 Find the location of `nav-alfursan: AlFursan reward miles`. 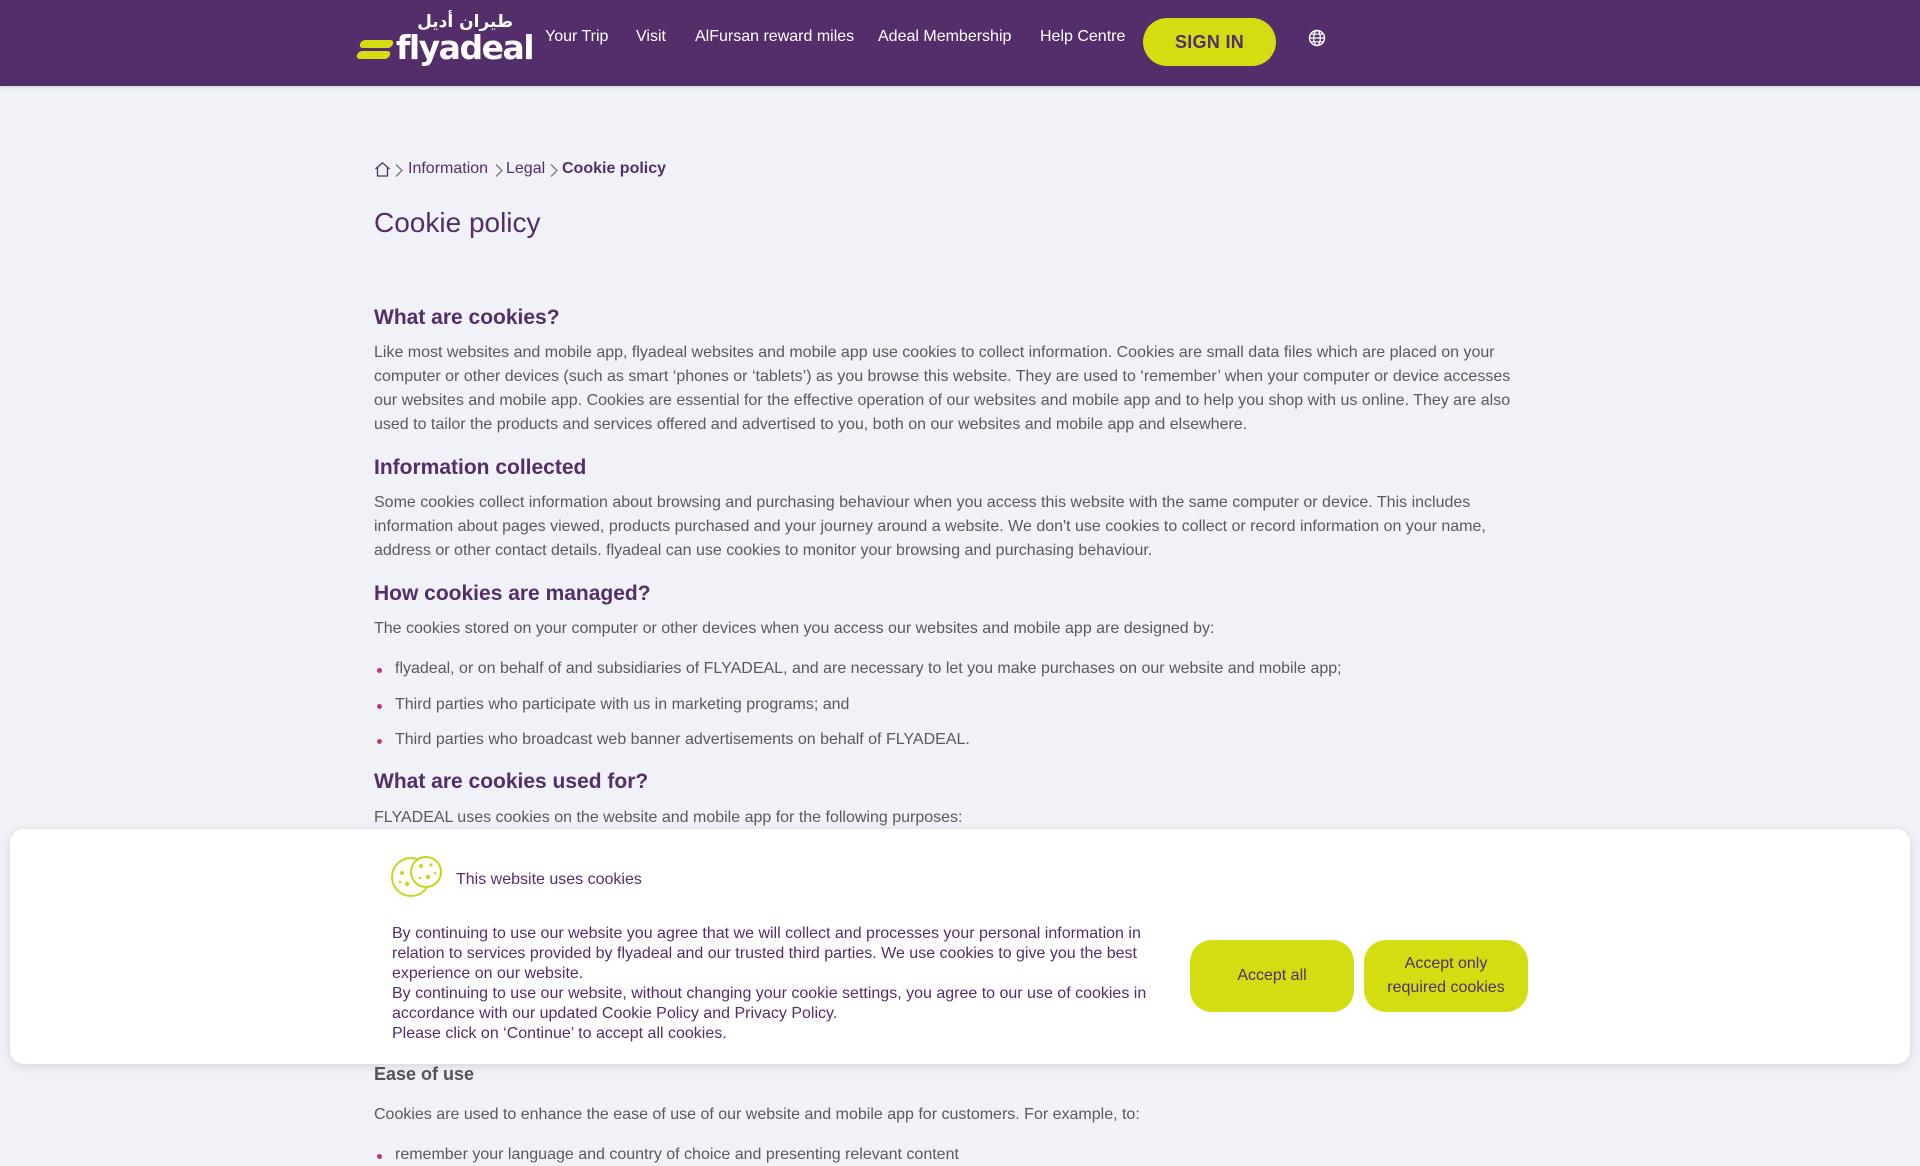

nav-alfursan: AlFursan reward miles is located at coordinates (774, 37).